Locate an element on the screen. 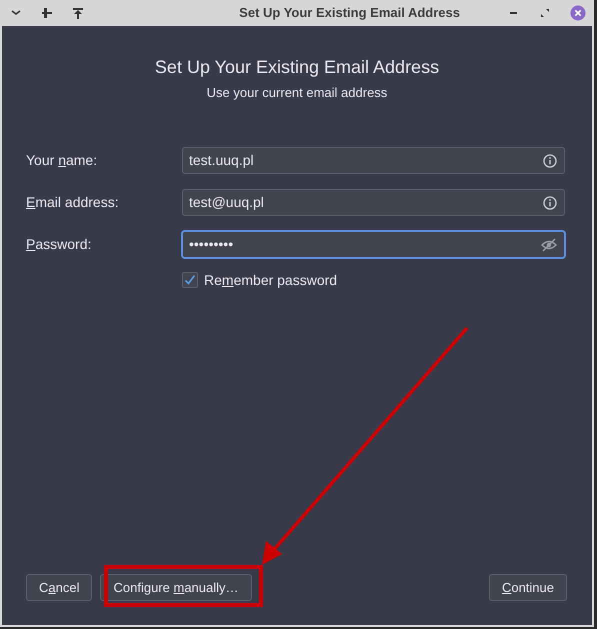 This screenshot has height=629, width=597. password-field: ••••••••• is located at coordinates (373, 244).